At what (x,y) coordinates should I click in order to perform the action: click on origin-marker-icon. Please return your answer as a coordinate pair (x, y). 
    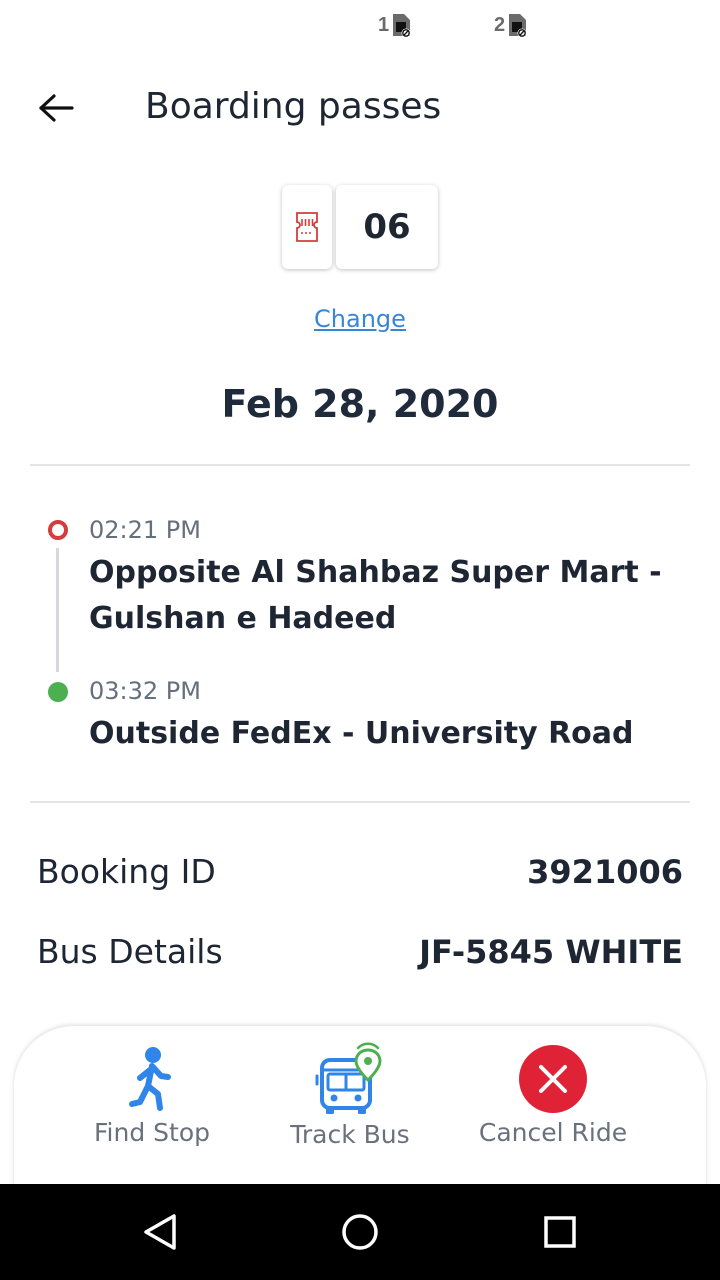
    Looking at the image, I should click on (58, 530).